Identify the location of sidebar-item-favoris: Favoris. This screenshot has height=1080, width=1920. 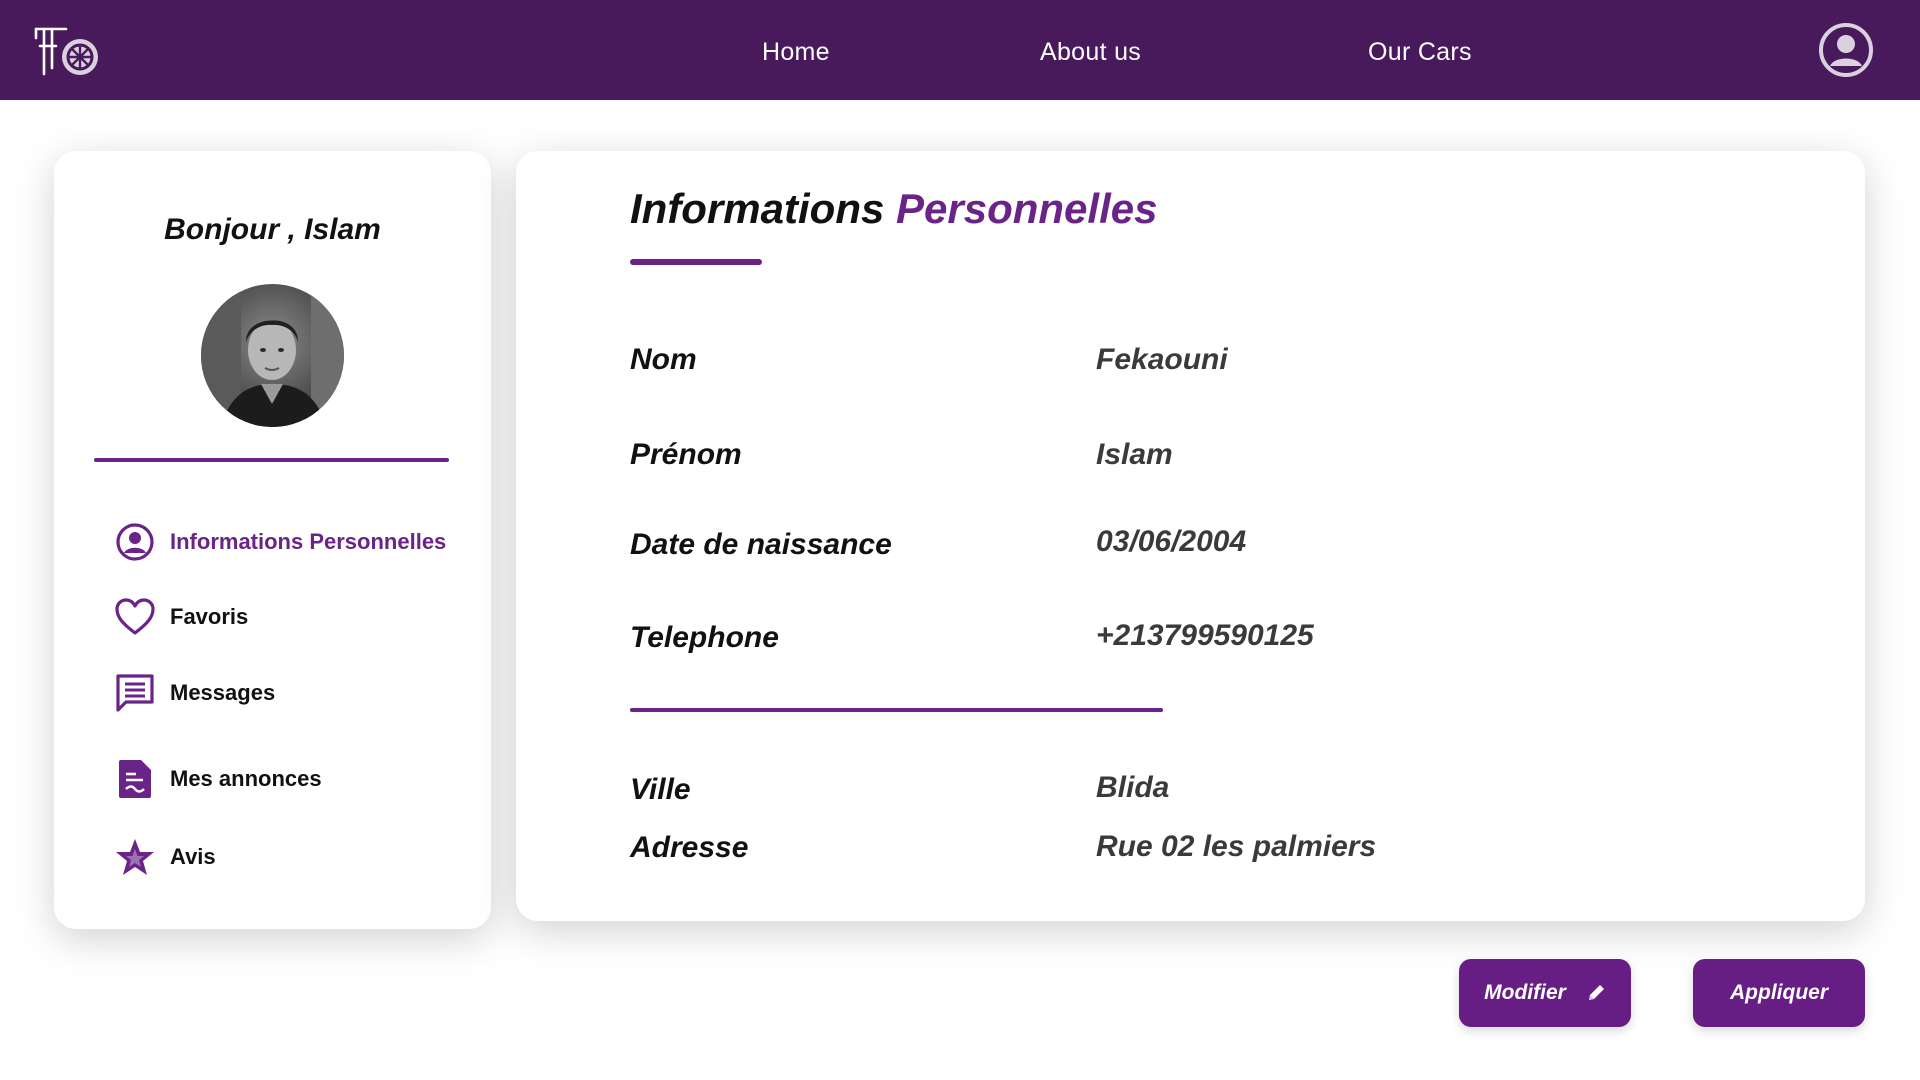
(181, 617).